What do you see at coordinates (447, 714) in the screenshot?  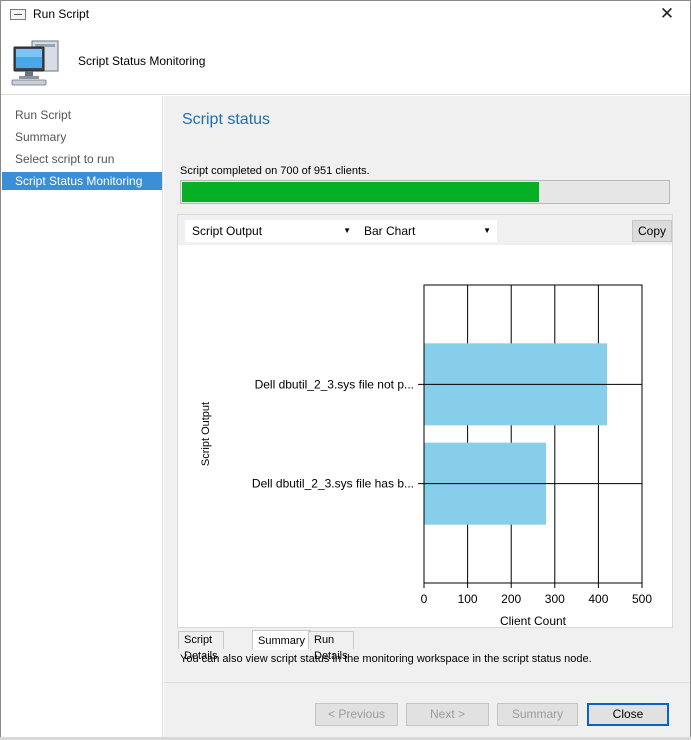 I see `next-button: Next >` at bounding box center [447, 714].